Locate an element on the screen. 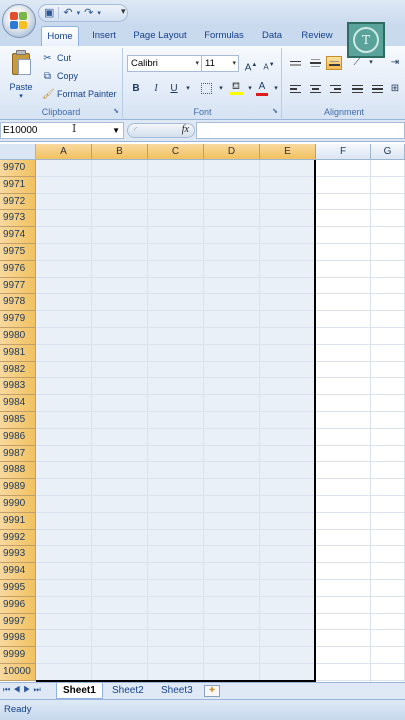  select-all-corner is located at coordinates (18, 152).